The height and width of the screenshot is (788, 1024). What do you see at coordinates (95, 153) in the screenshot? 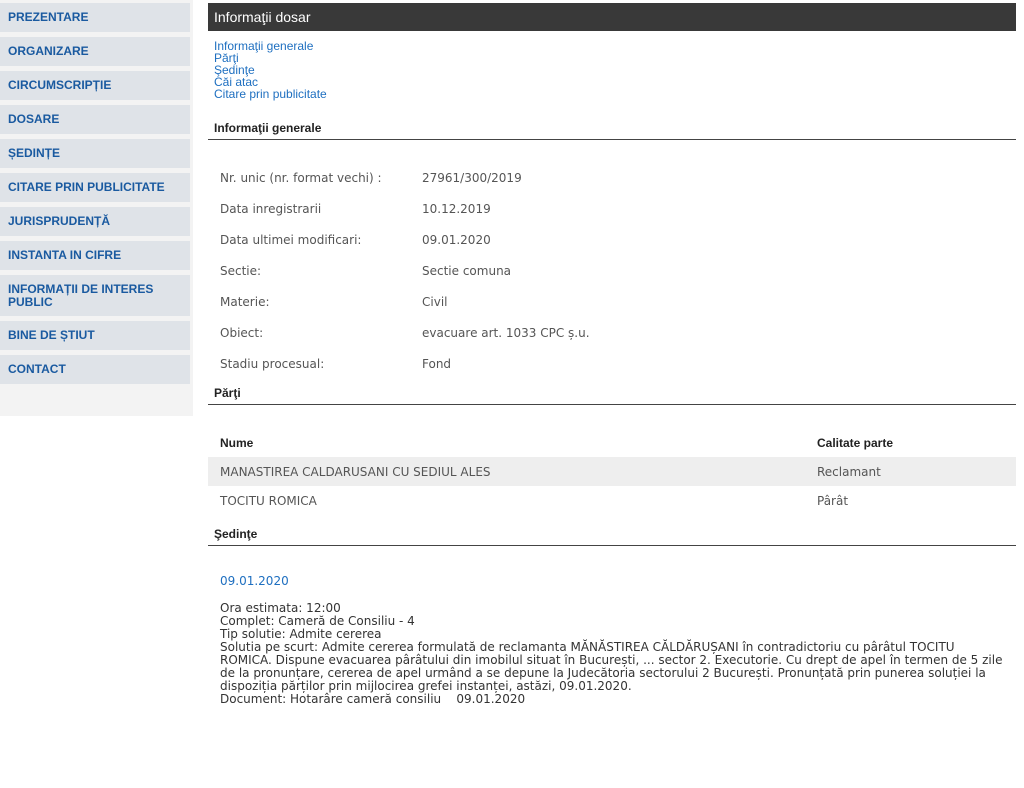
I see `nav-item-sedinte: ȘEDINȚE` at bounding box center [95, 153].